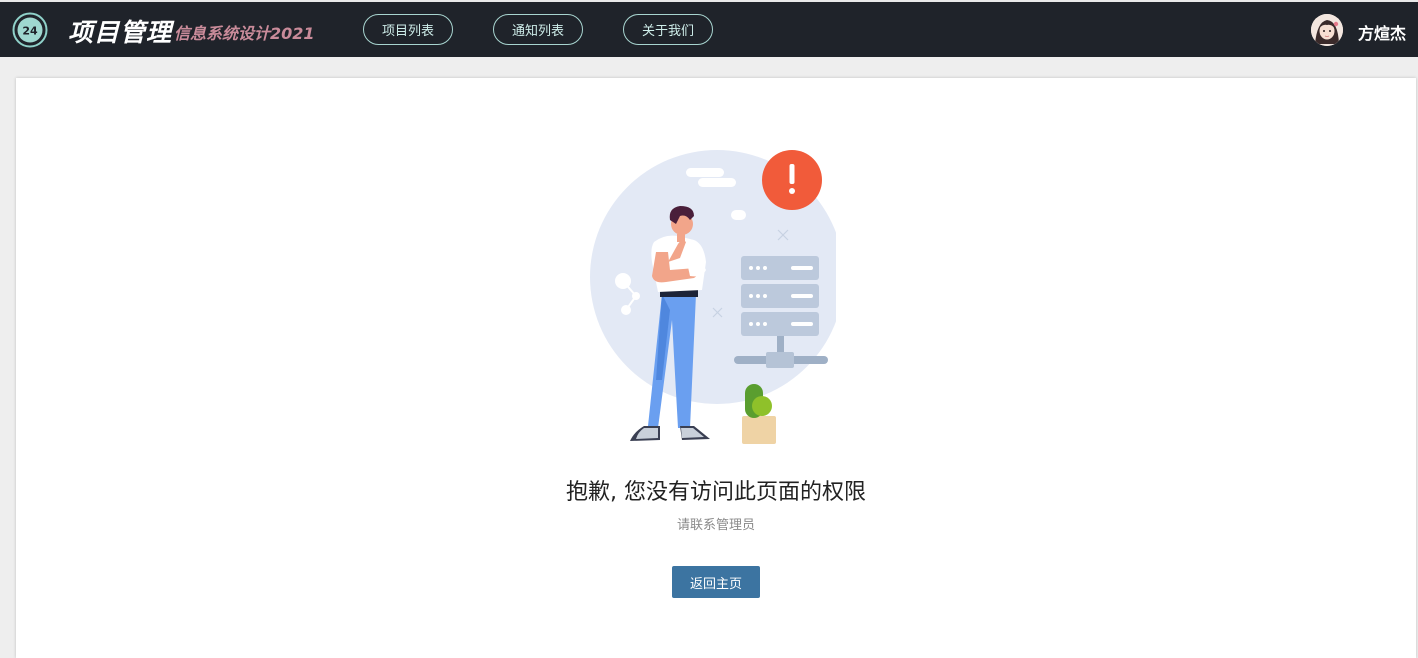  I want to click on contact-admin-text: 请联系管理员, so click(715, 525).